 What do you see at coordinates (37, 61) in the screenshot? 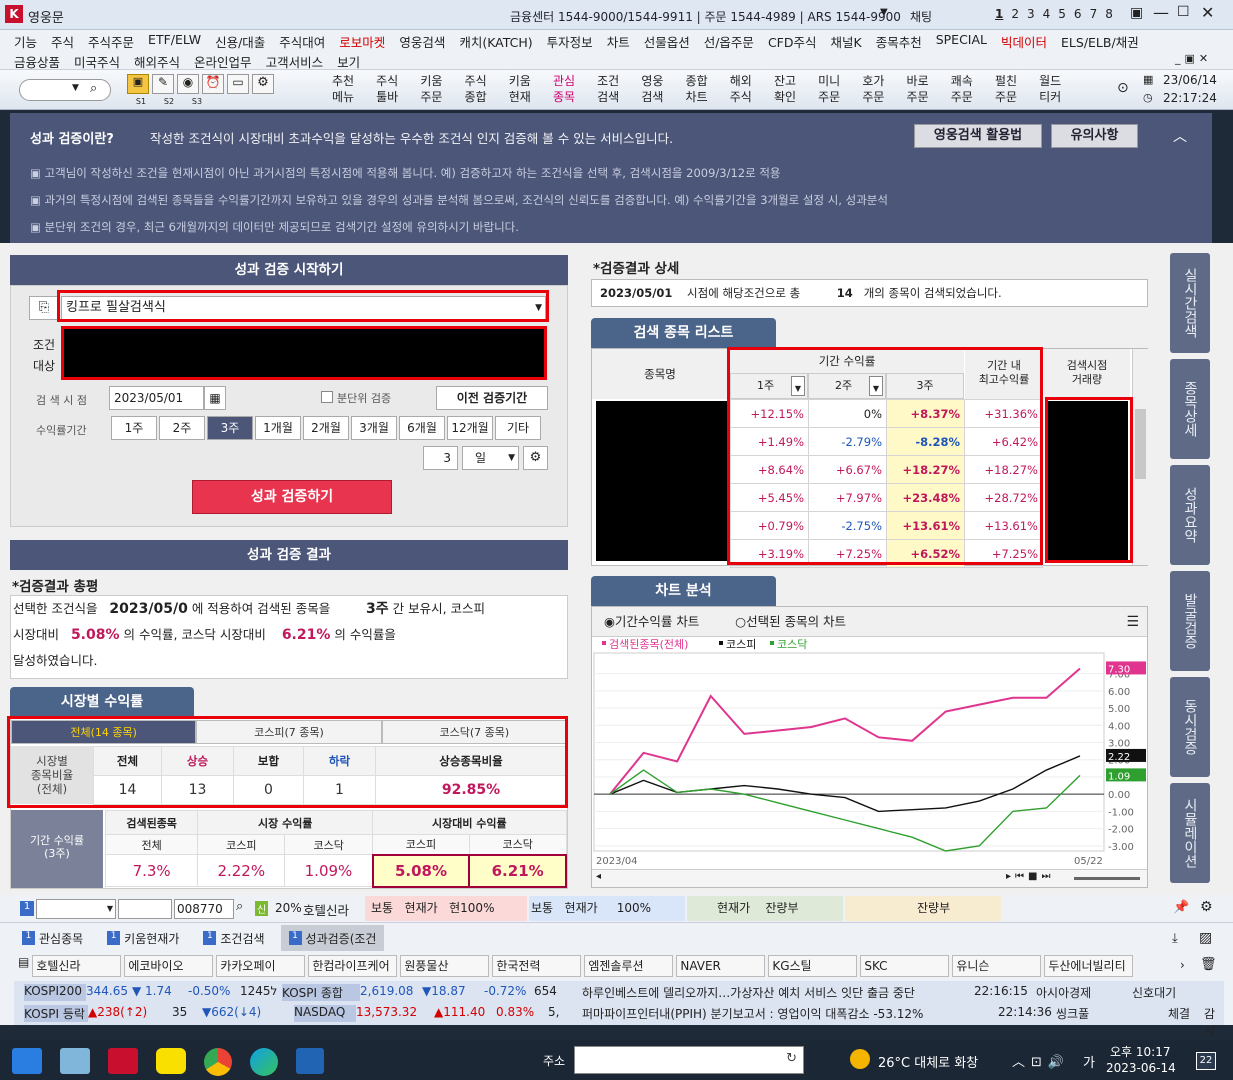
I see `menu-item: 금융상품` at bounding box center [37, 61].